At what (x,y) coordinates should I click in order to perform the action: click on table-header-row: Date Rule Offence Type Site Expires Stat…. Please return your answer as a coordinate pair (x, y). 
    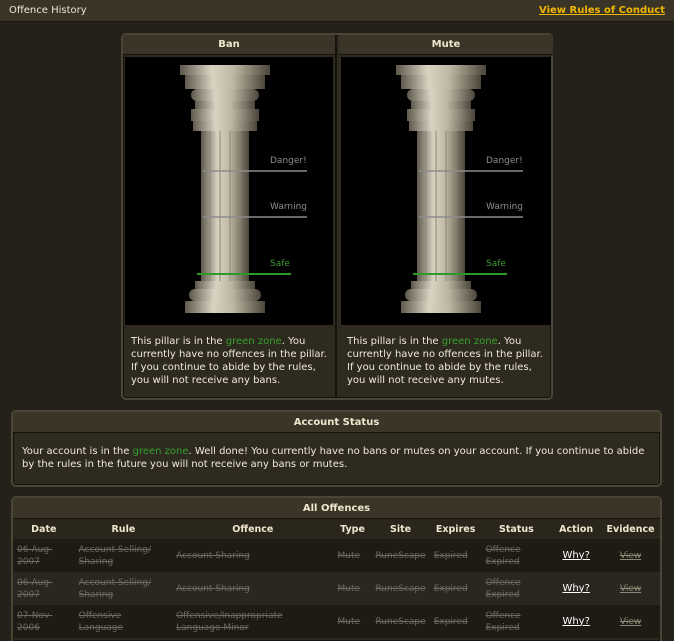
    Looking at the image, I should click on (336, 529).